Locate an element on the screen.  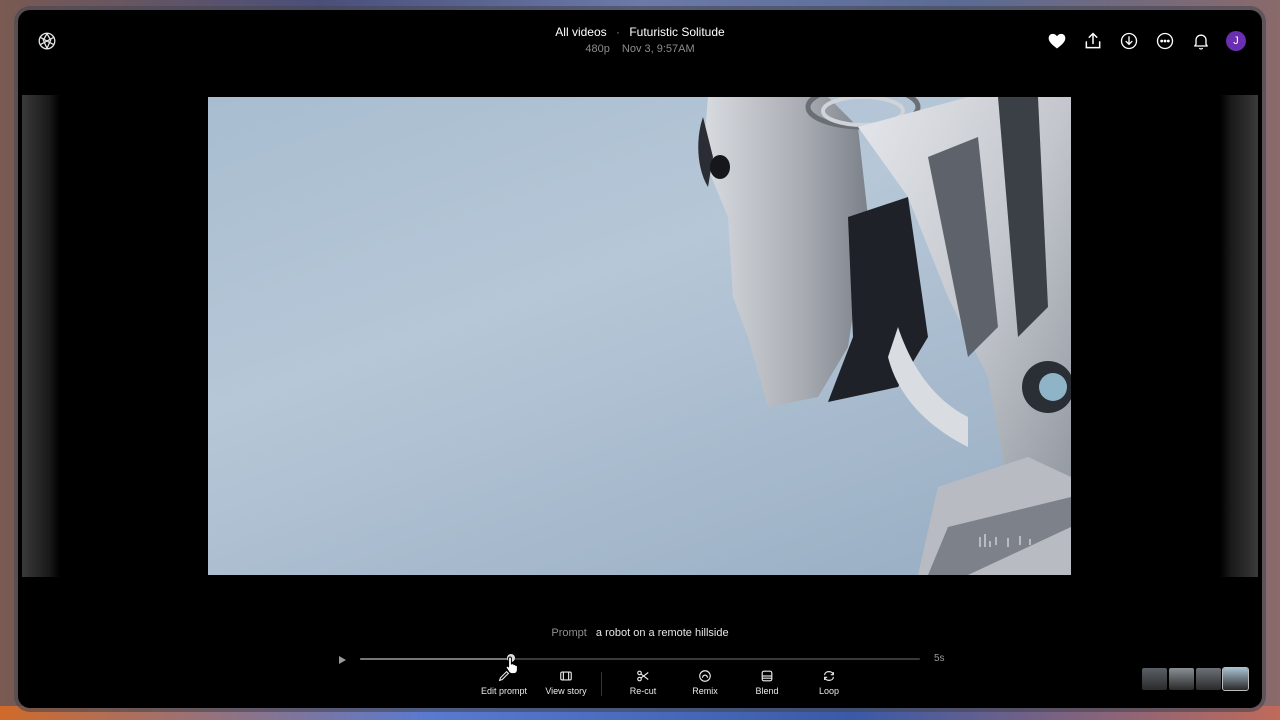
scrubber-track is located at coordinates (640, 658).